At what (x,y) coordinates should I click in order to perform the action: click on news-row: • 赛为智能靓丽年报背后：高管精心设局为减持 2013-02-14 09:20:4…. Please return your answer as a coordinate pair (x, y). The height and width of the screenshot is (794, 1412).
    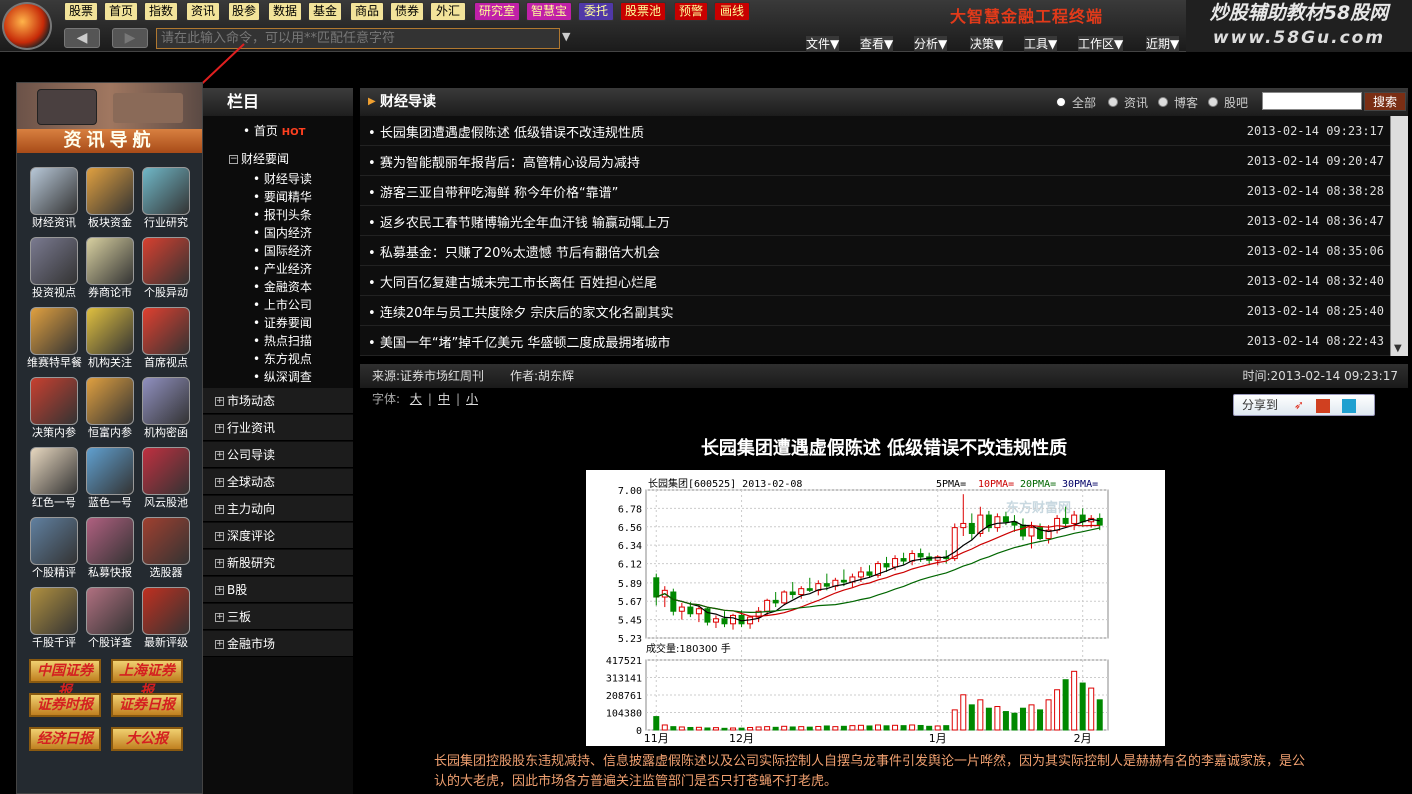
    Looking at the image, I should click on (875, 161).